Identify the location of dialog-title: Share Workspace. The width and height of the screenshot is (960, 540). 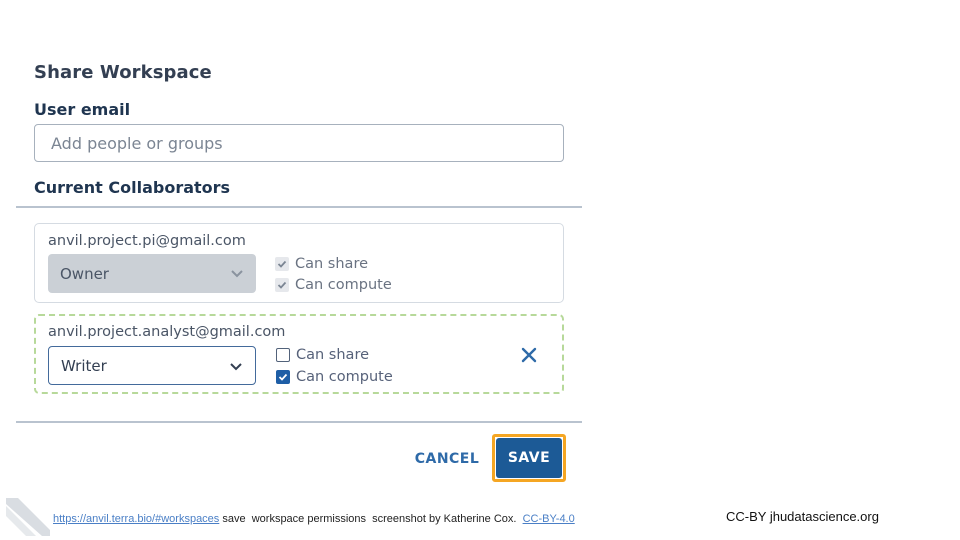
(123, 72).